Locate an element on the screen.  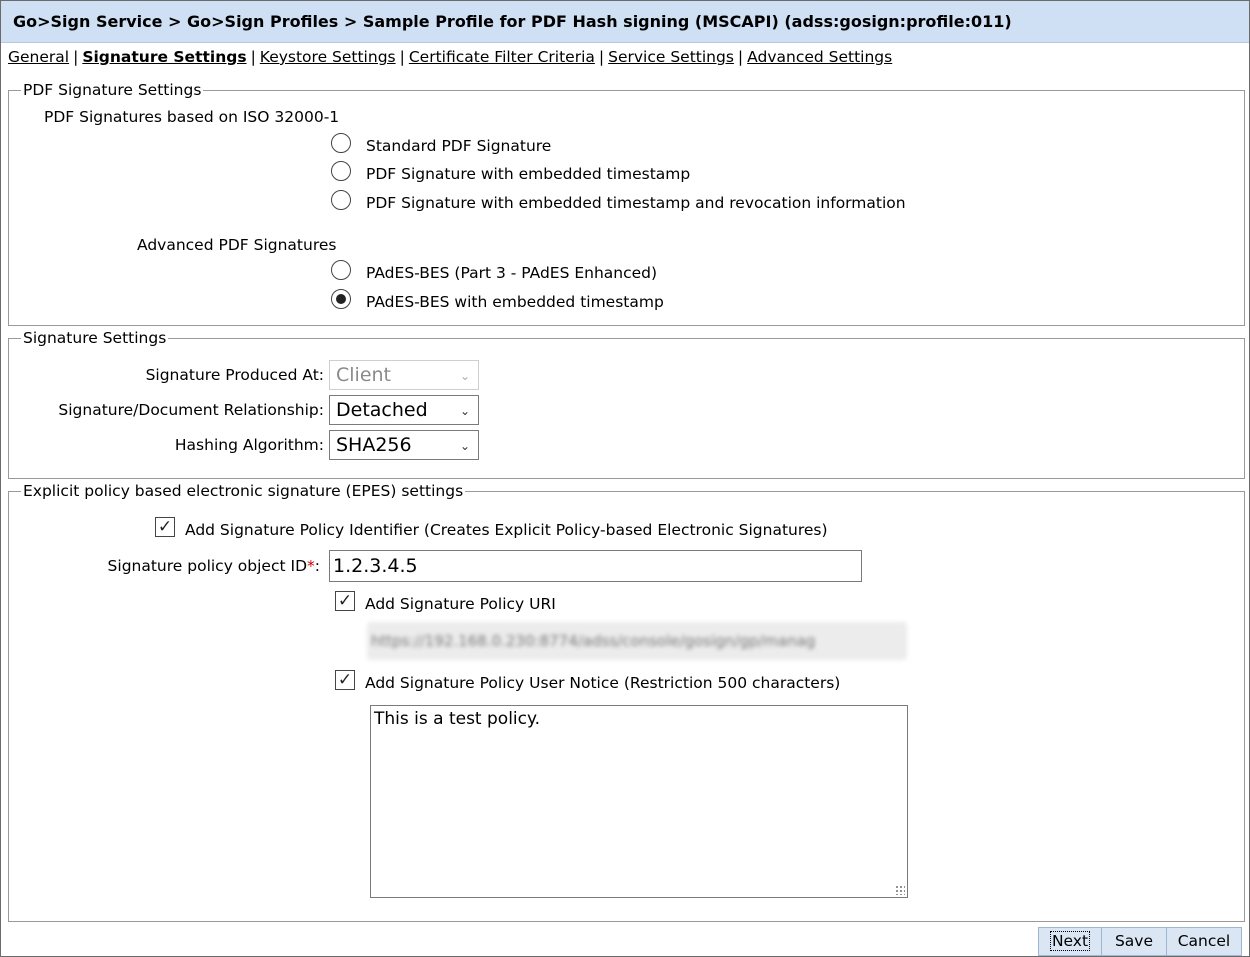
radio-pdf-timestamp is located at coordinates (341, 171).